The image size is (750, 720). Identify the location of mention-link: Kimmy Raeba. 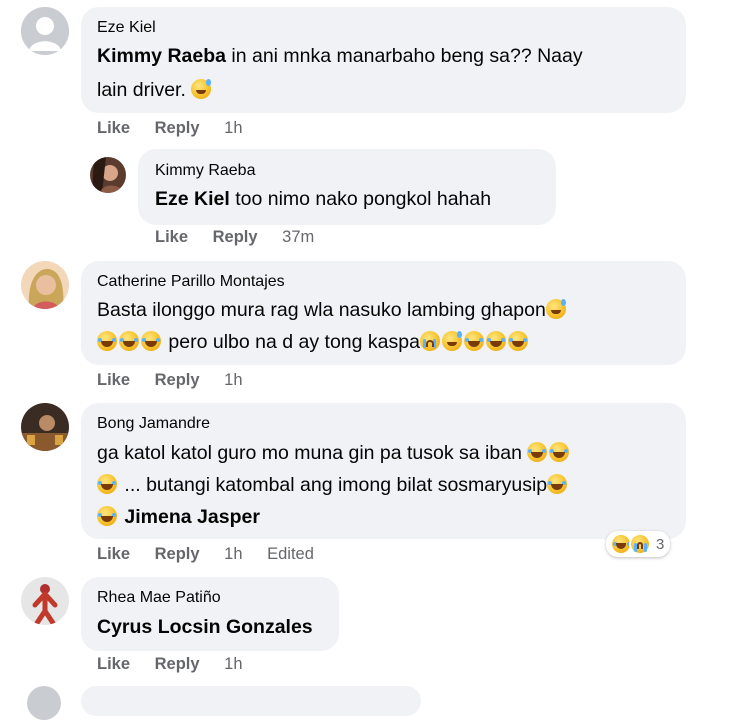
(161, 56).